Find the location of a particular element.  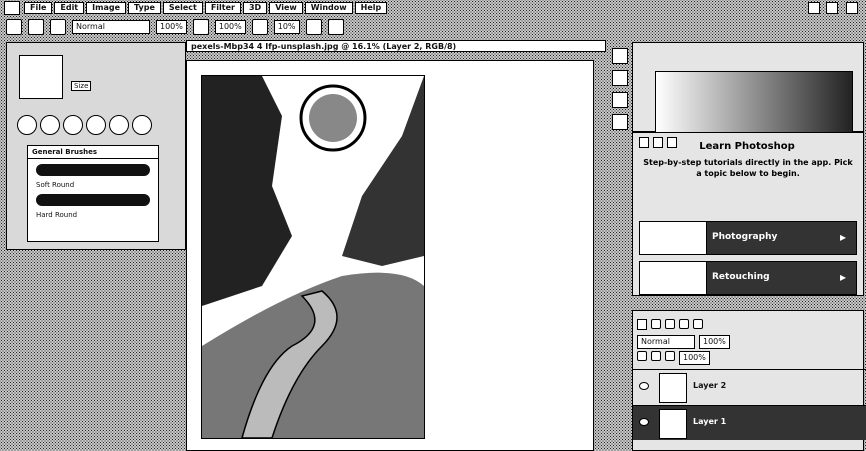

brush-angle-preview is located at coordinates (41, 77).